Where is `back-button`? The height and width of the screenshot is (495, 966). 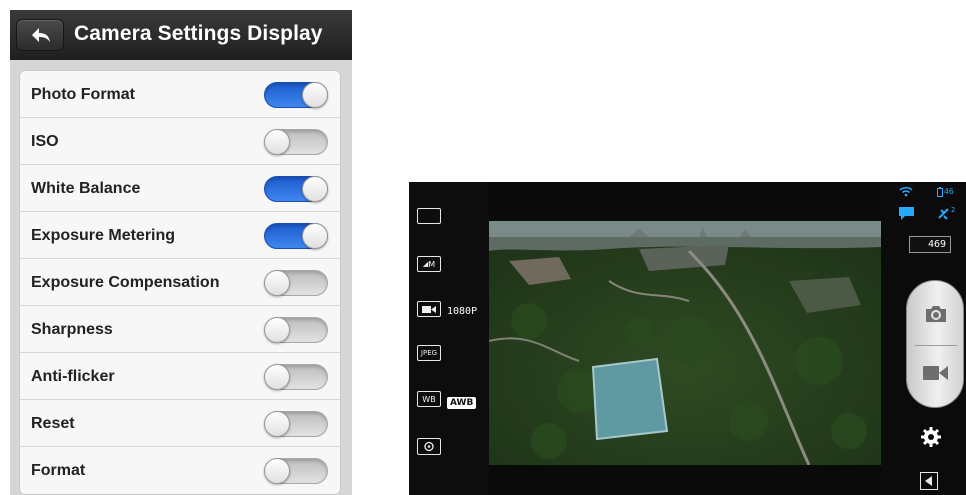
back-button is located at coordinates (40, 35).